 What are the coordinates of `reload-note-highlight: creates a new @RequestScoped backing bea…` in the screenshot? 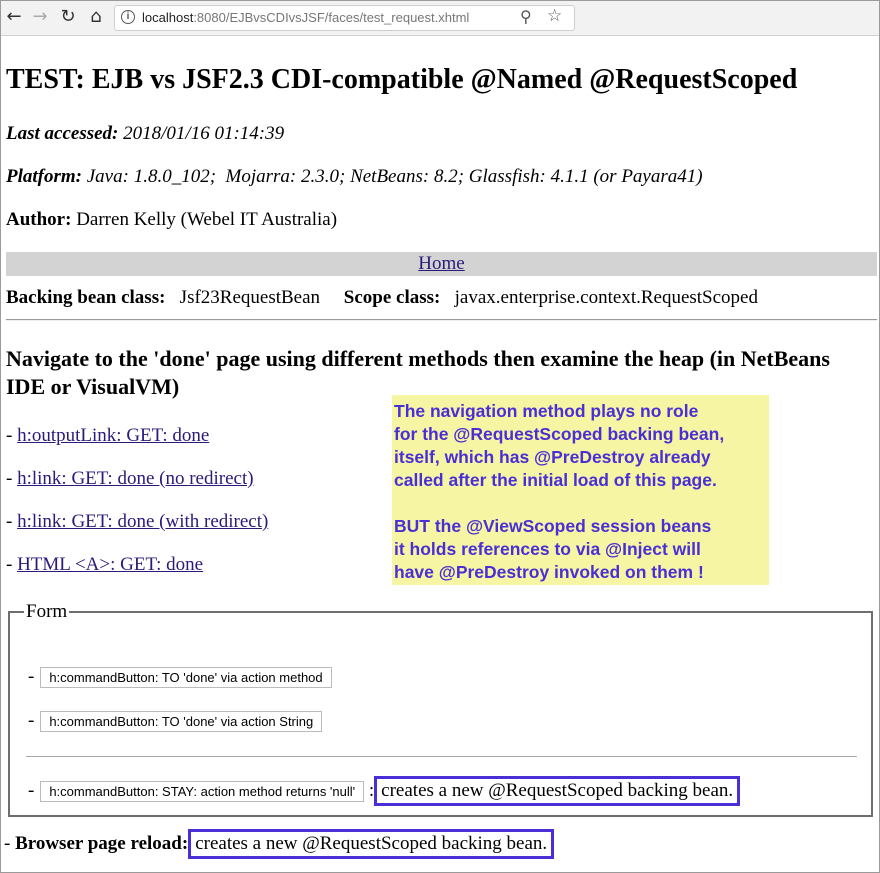 It's located at (371, 844).